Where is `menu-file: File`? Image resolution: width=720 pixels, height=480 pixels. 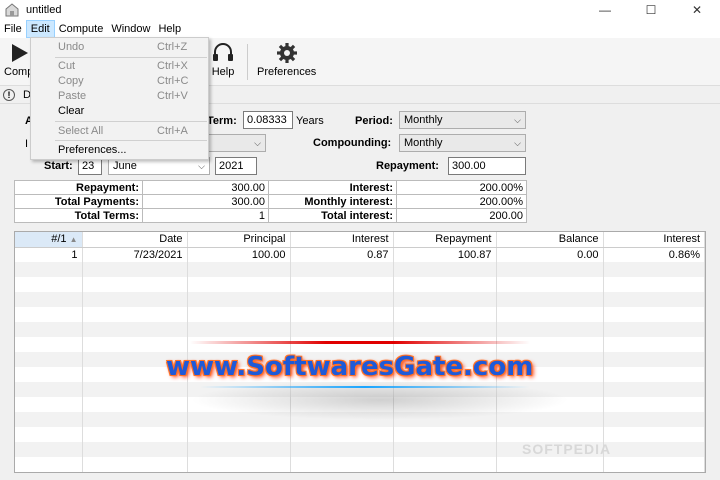 menu-file: File is located at coordinates (13, 29).